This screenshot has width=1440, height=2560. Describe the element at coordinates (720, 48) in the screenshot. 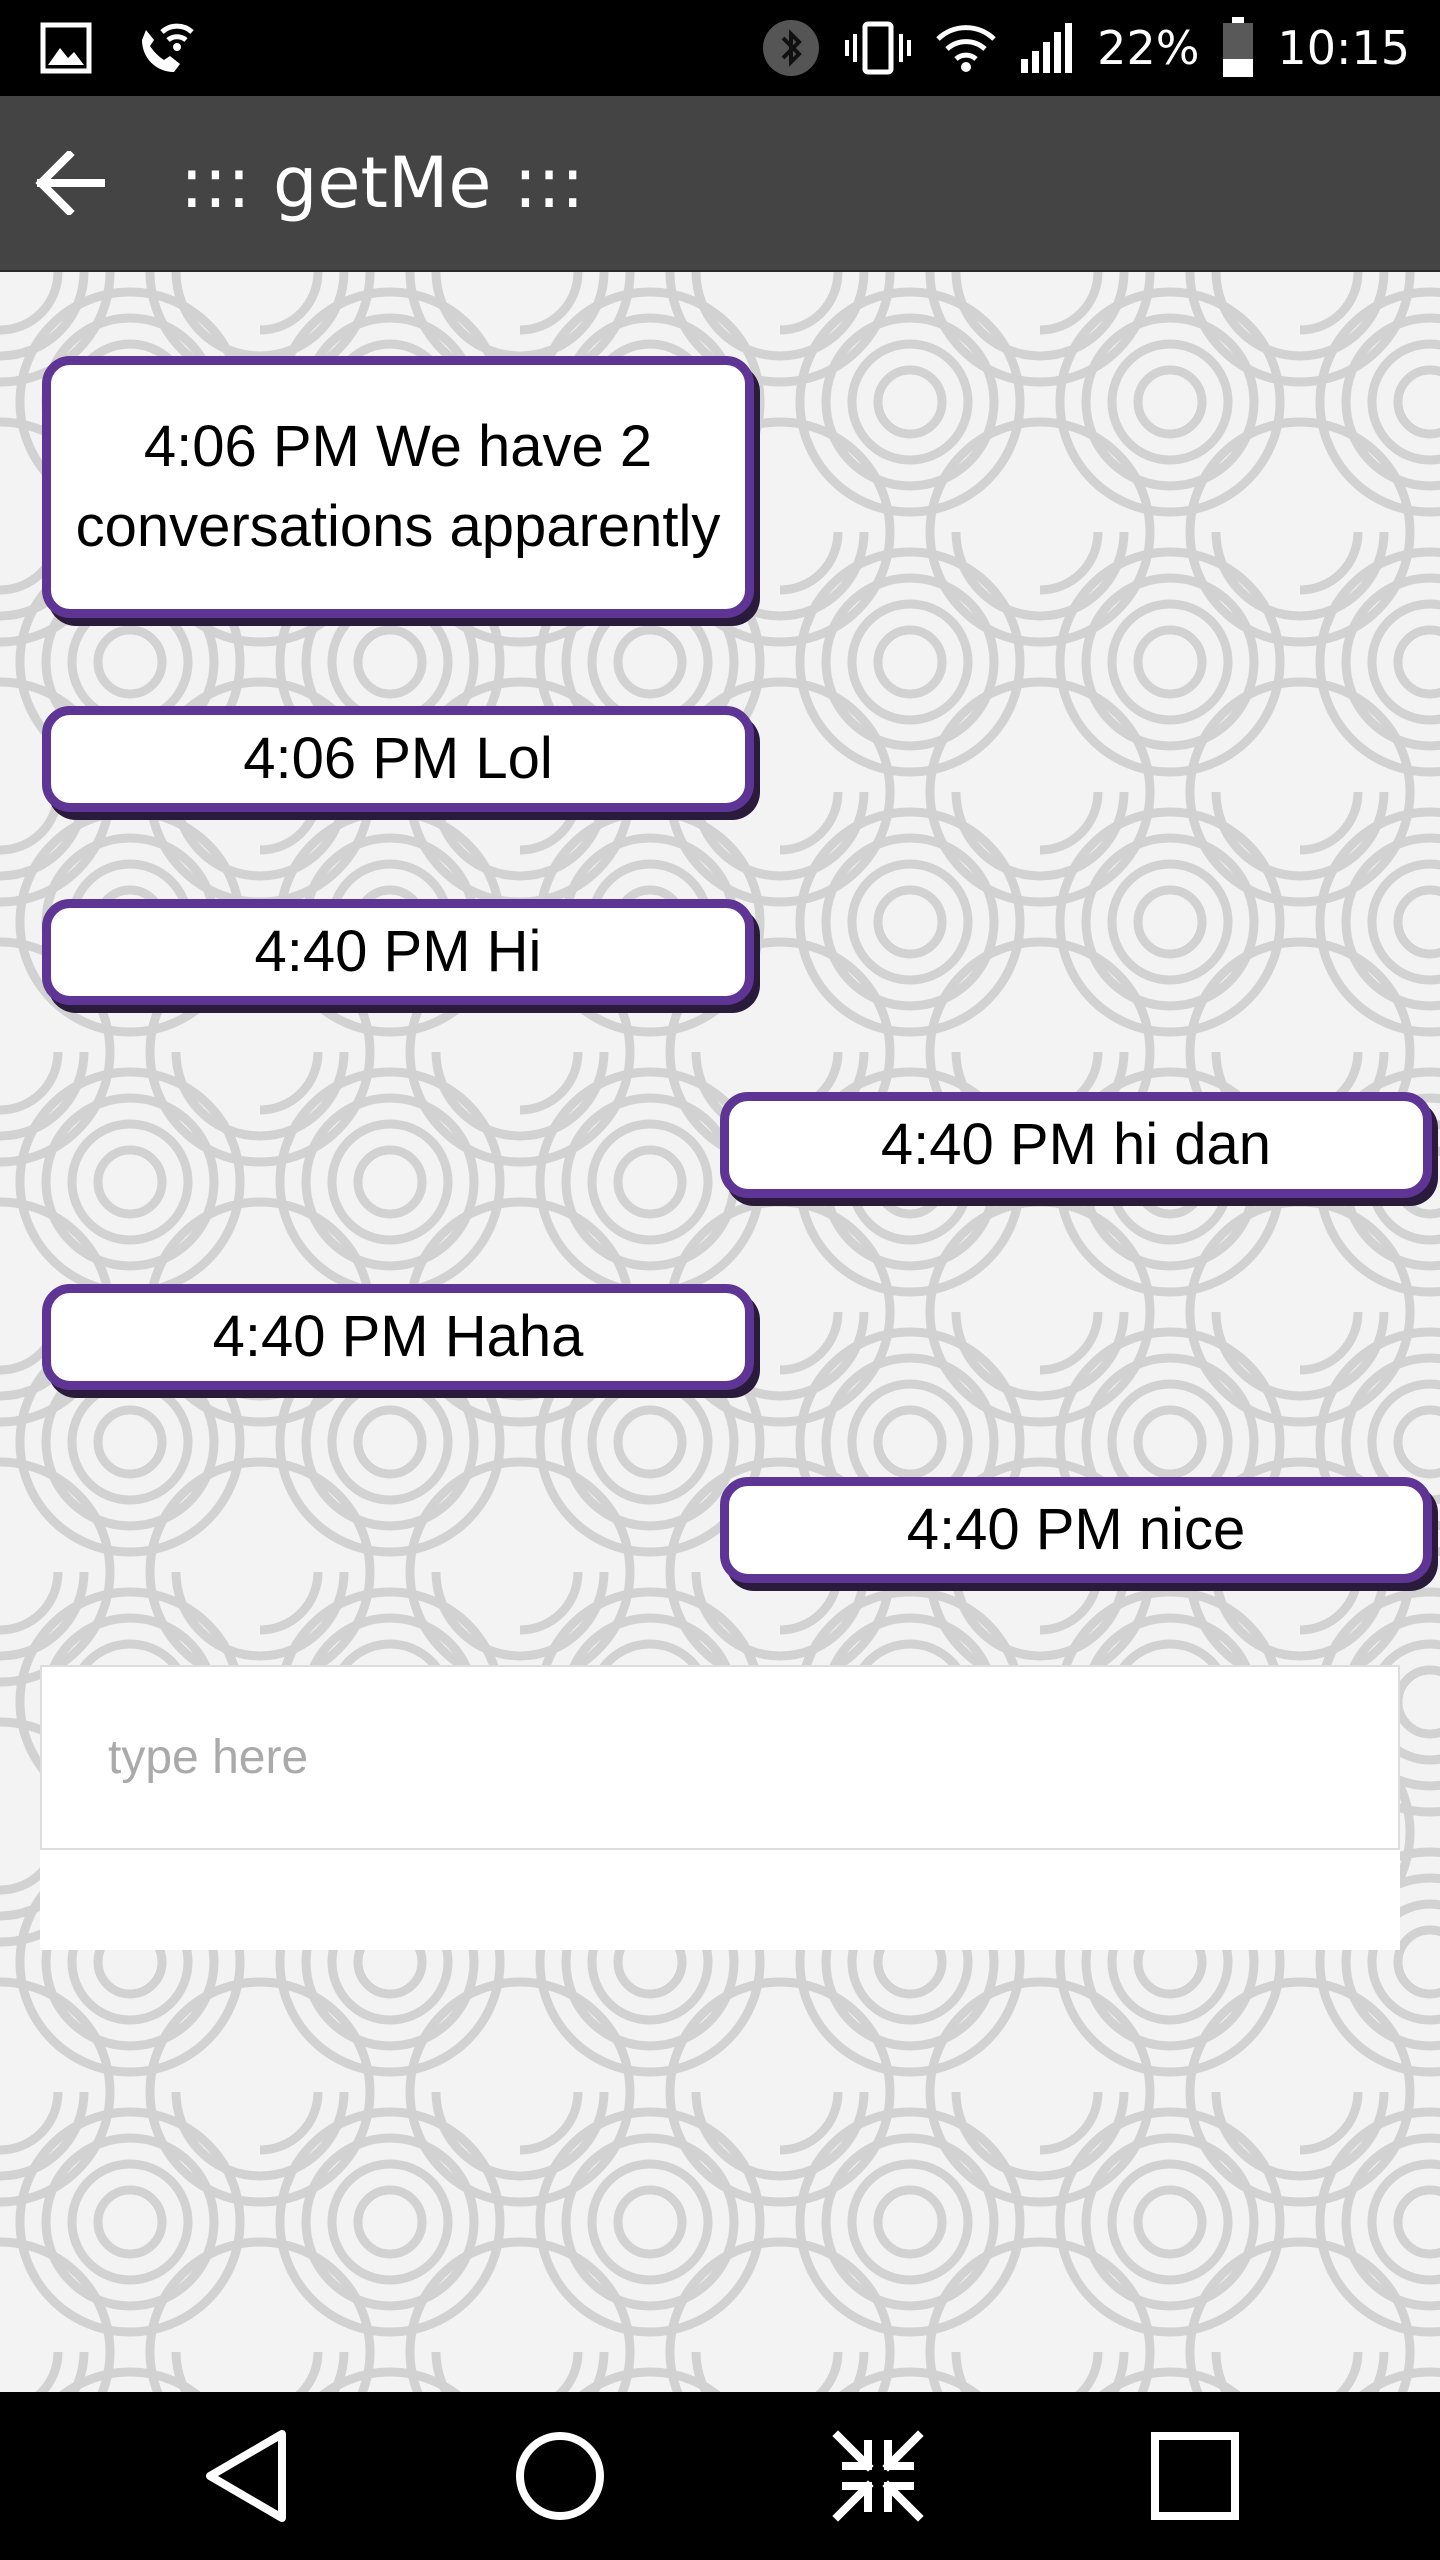

I see `status-bar: 22% 10:15` at that location.